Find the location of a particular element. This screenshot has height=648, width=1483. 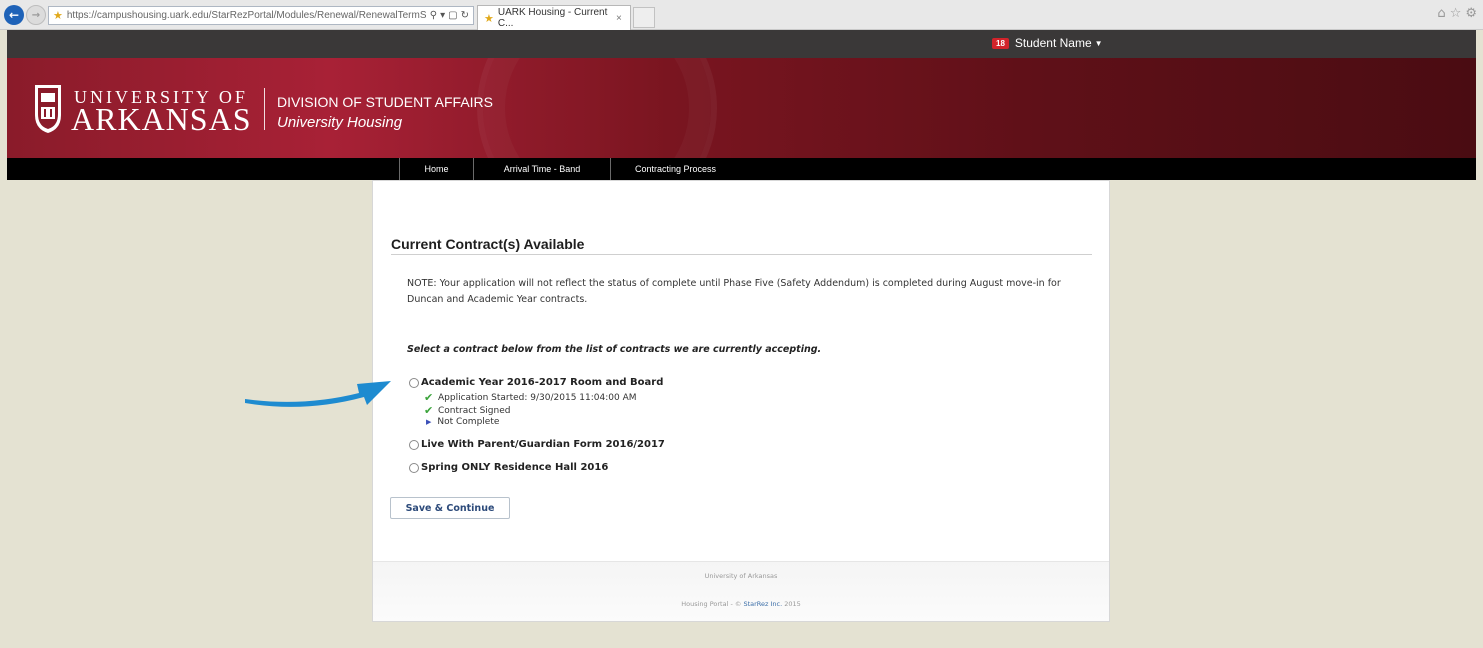

banner-divider is located at coordinates (264, 109).